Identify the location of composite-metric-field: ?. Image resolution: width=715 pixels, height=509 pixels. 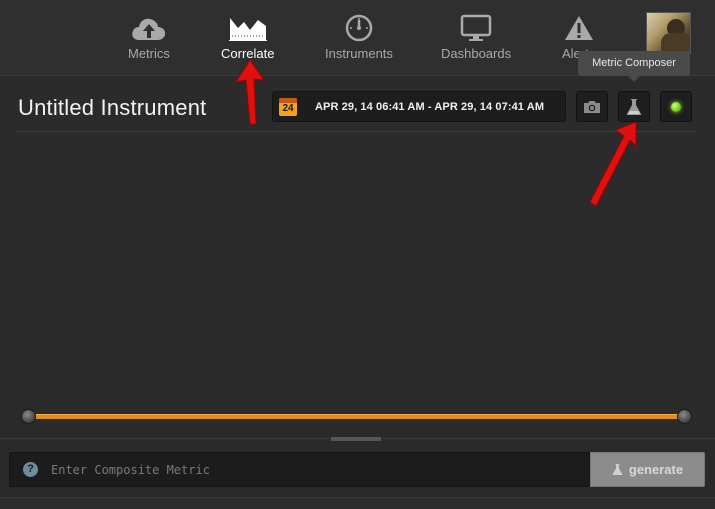
(299, 469).